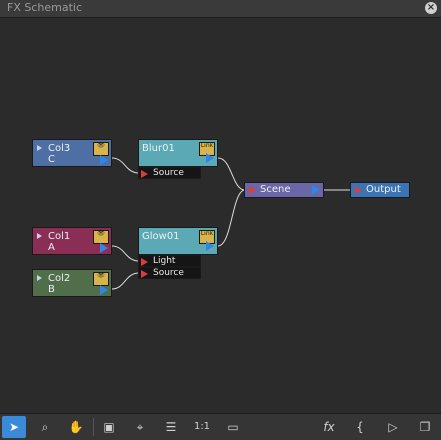  What do you see at coordinates (202, 427) in the screenshot?
I see `actual-size-icon: 1:1` at bounding box center [202, 427].